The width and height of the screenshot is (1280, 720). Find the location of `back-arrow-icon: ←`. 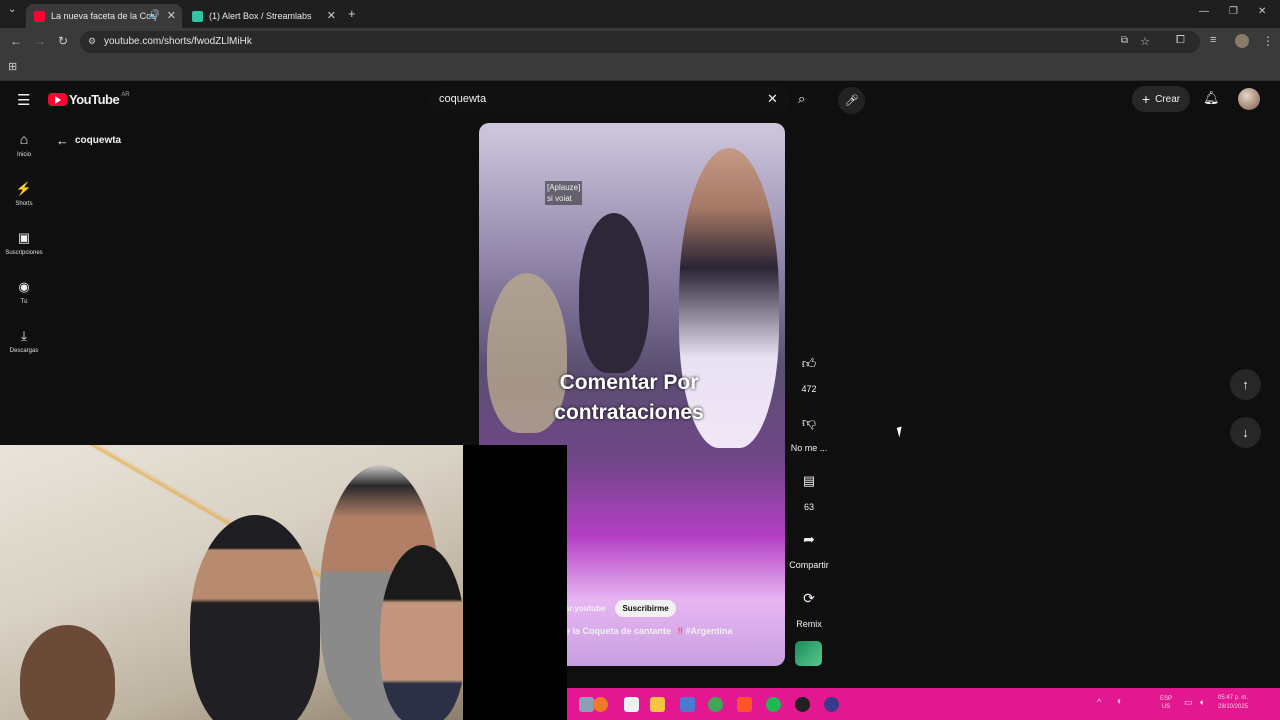

back-arrow-icon: ← is located at coordinates (62, 140).